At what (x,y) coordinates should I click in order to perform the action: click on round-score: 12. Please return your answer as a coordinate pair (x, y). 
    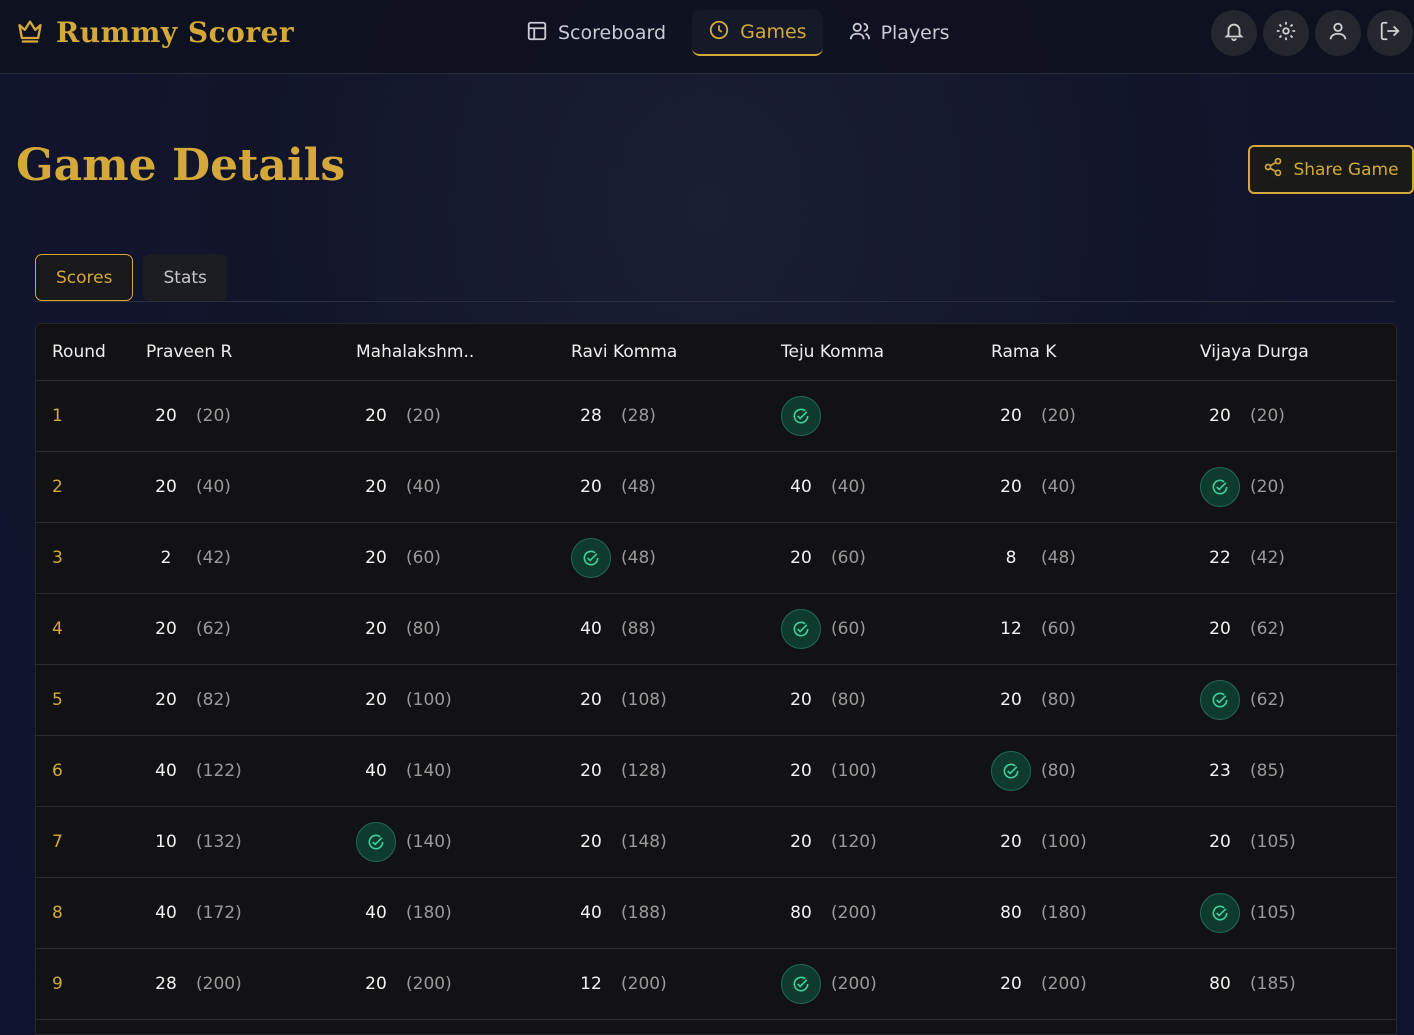
    Looking at the image, I should click on (1011, 629).